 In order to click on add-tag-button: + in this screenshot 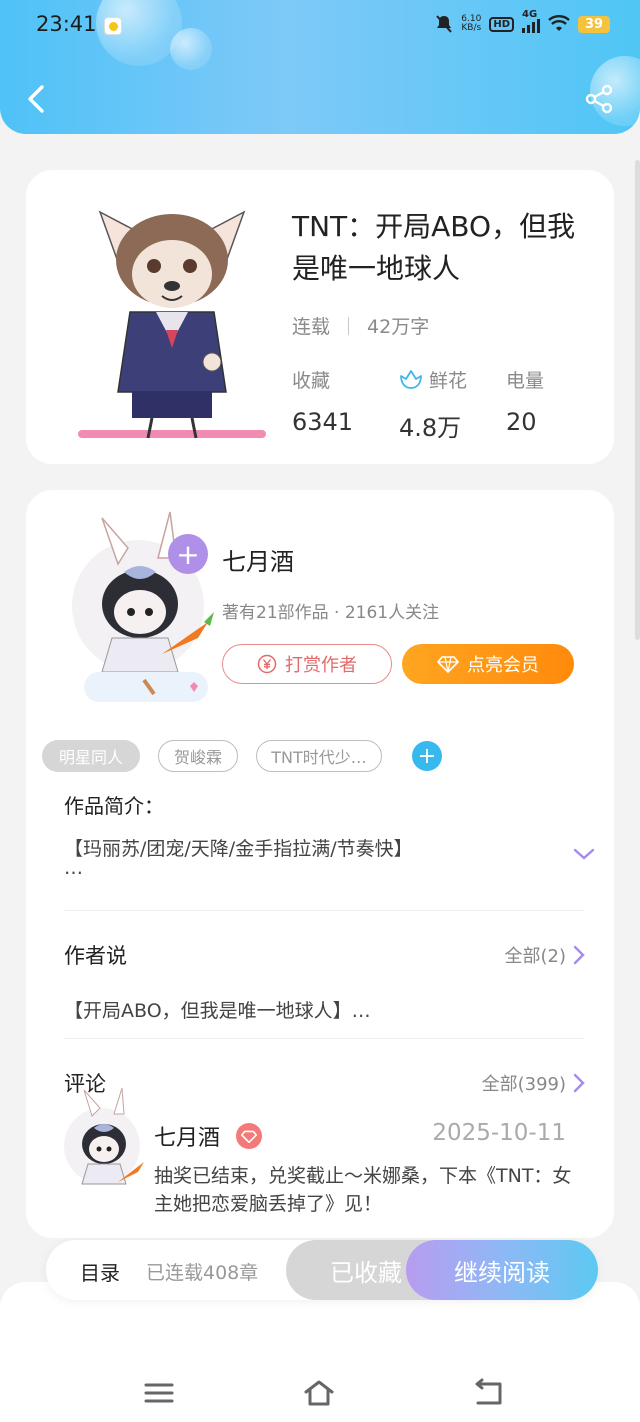, I will do `click(427, 756)`.